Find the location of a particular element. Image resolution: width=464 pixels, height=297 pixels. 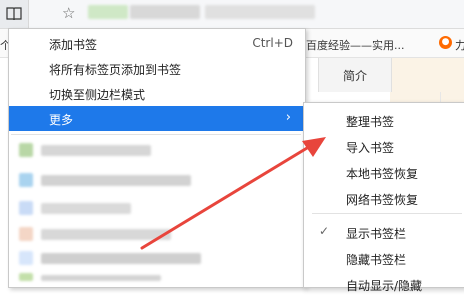

star-icon: ☆ is located at coordinates (68, 13).